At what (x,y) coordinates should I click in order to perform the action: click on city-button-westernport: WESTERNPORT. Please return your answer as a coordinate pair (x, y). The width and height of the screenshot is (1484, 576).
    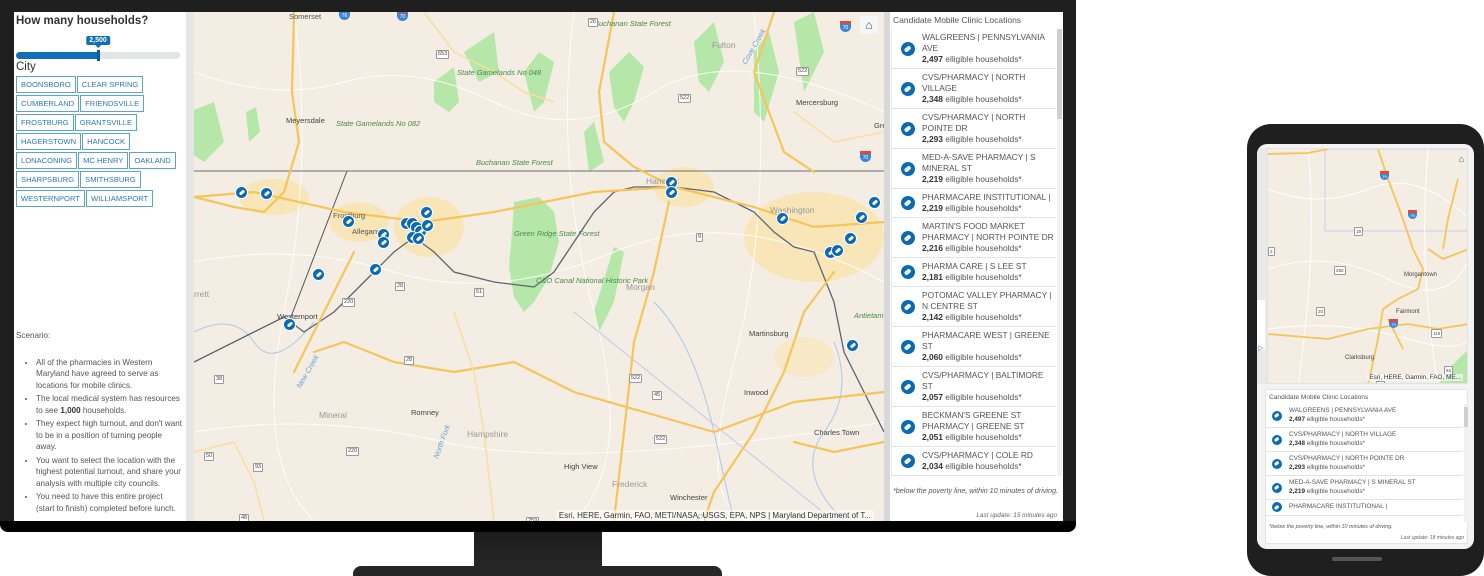
    Looking at the image, I should click on (50, 198).